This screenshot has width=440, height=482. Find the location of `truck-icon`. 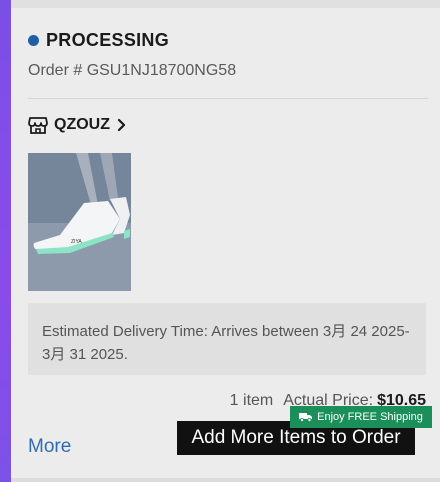

truck-icon is located at coordinates (306, 417).